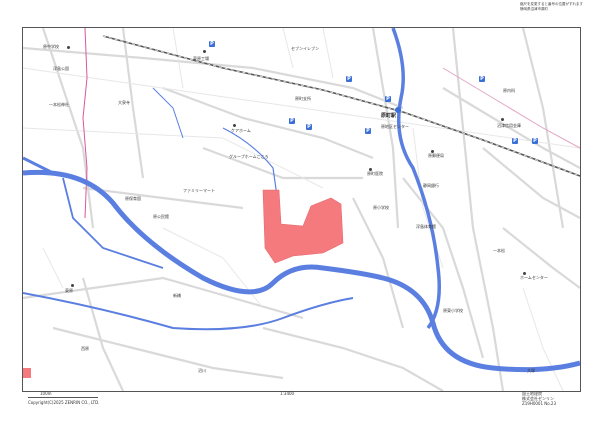 The height and width of the screenshot is (424, 600). I want to click on highlighted-parcel, so click(303, 226).